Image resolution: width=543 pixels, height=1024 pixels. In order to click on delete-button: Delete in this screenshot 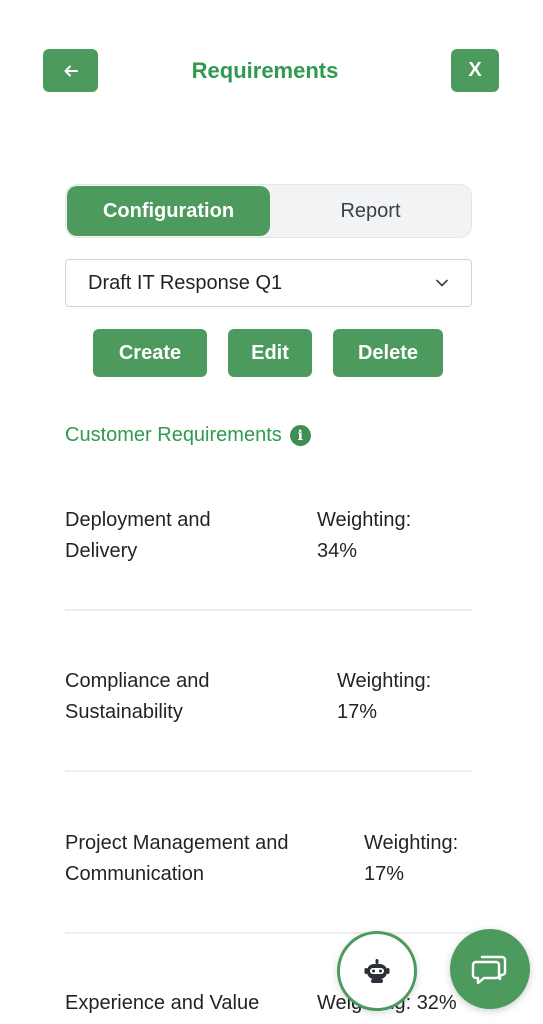, I will do `click(388, 353)`.